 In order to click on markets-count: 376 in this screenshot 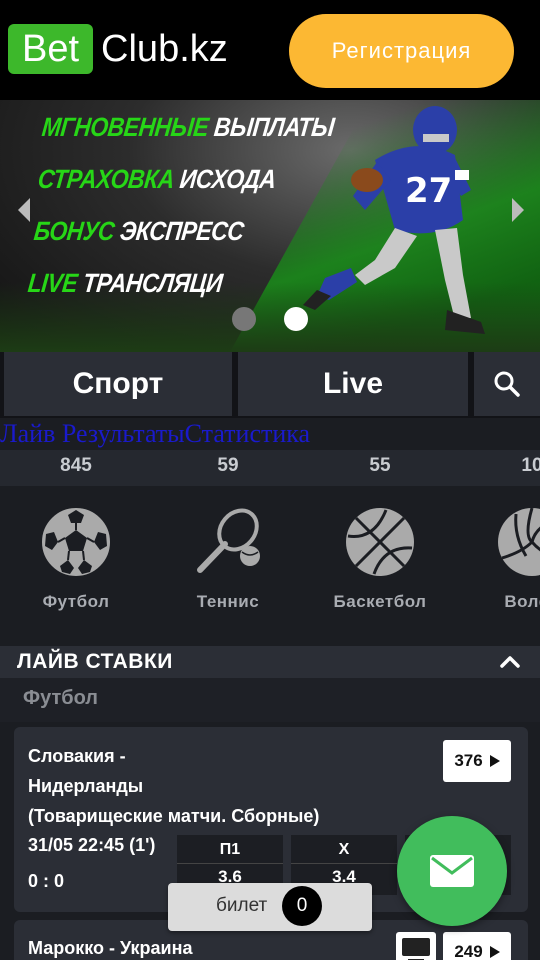, I will do `click(468, 760)`.